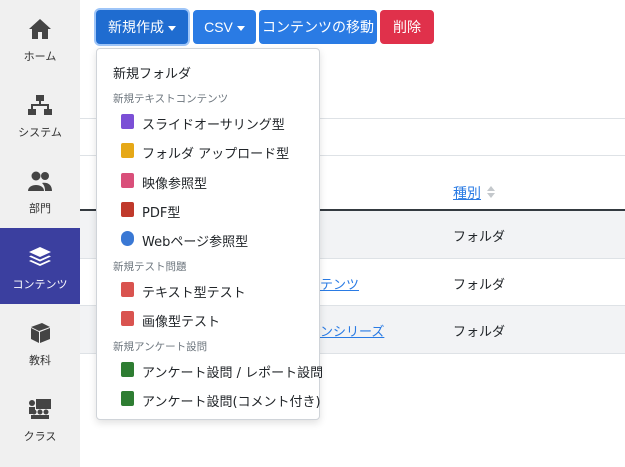  Describe the element at coordinates (127, 238) in the screenshot. I see `web-icon` at that location.